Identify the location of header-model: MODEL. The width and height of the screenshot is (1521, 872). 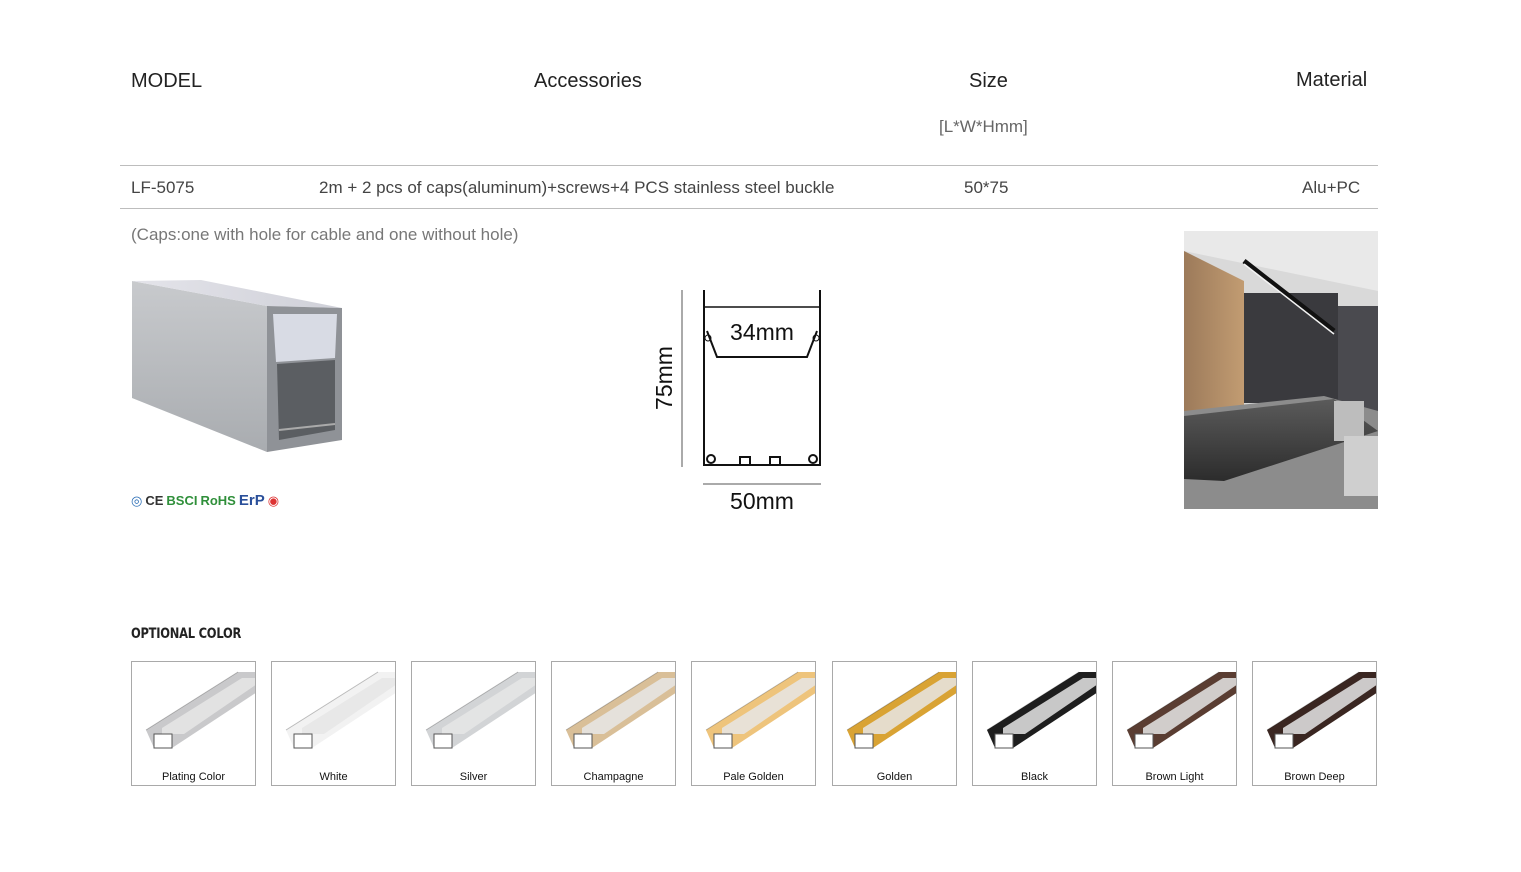
(167, 81).